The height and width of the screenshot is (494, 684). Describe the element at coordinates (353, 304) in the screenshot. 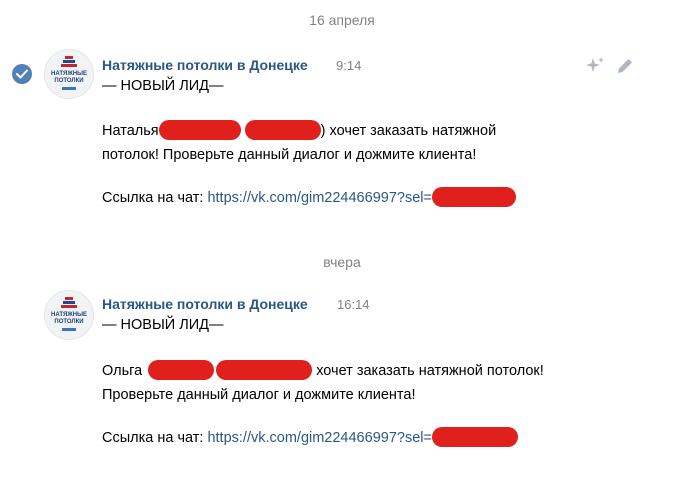

I see `message-time: 16:14` at that location.